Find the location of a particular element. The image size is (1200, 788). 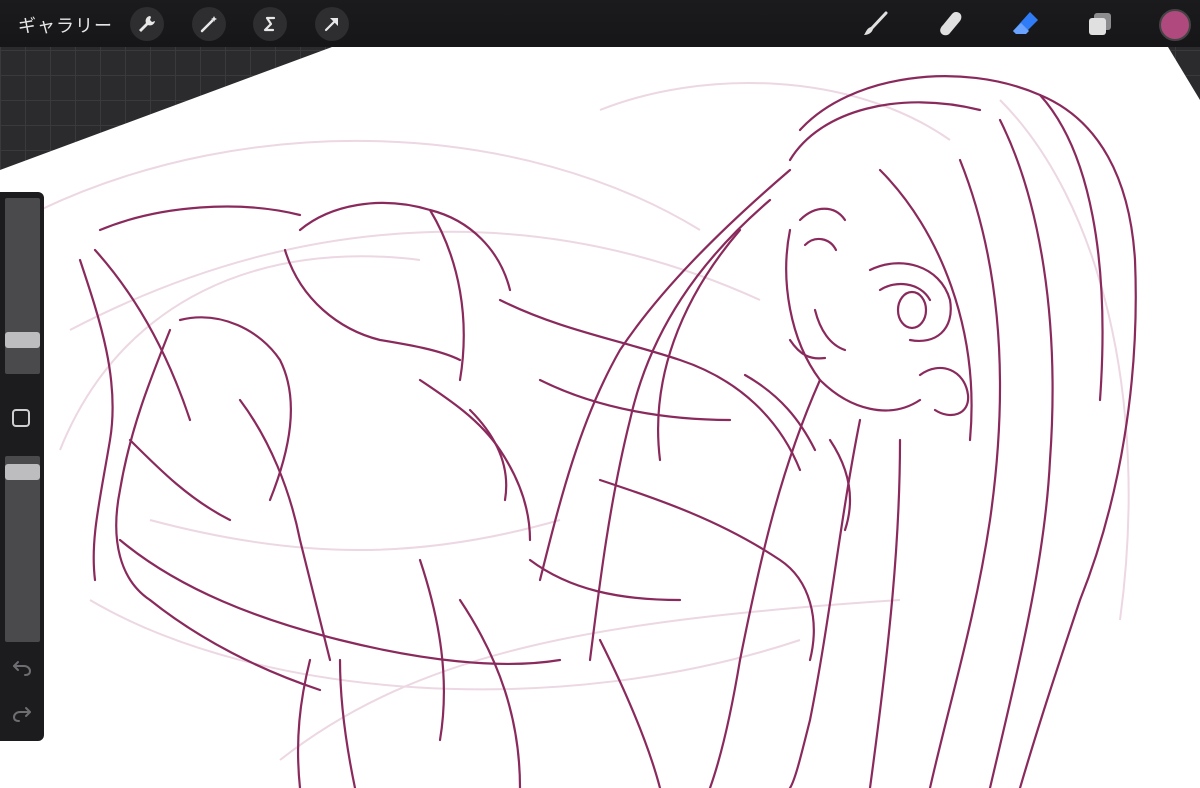

eraser-icon is located at coordinates (1025, 23).